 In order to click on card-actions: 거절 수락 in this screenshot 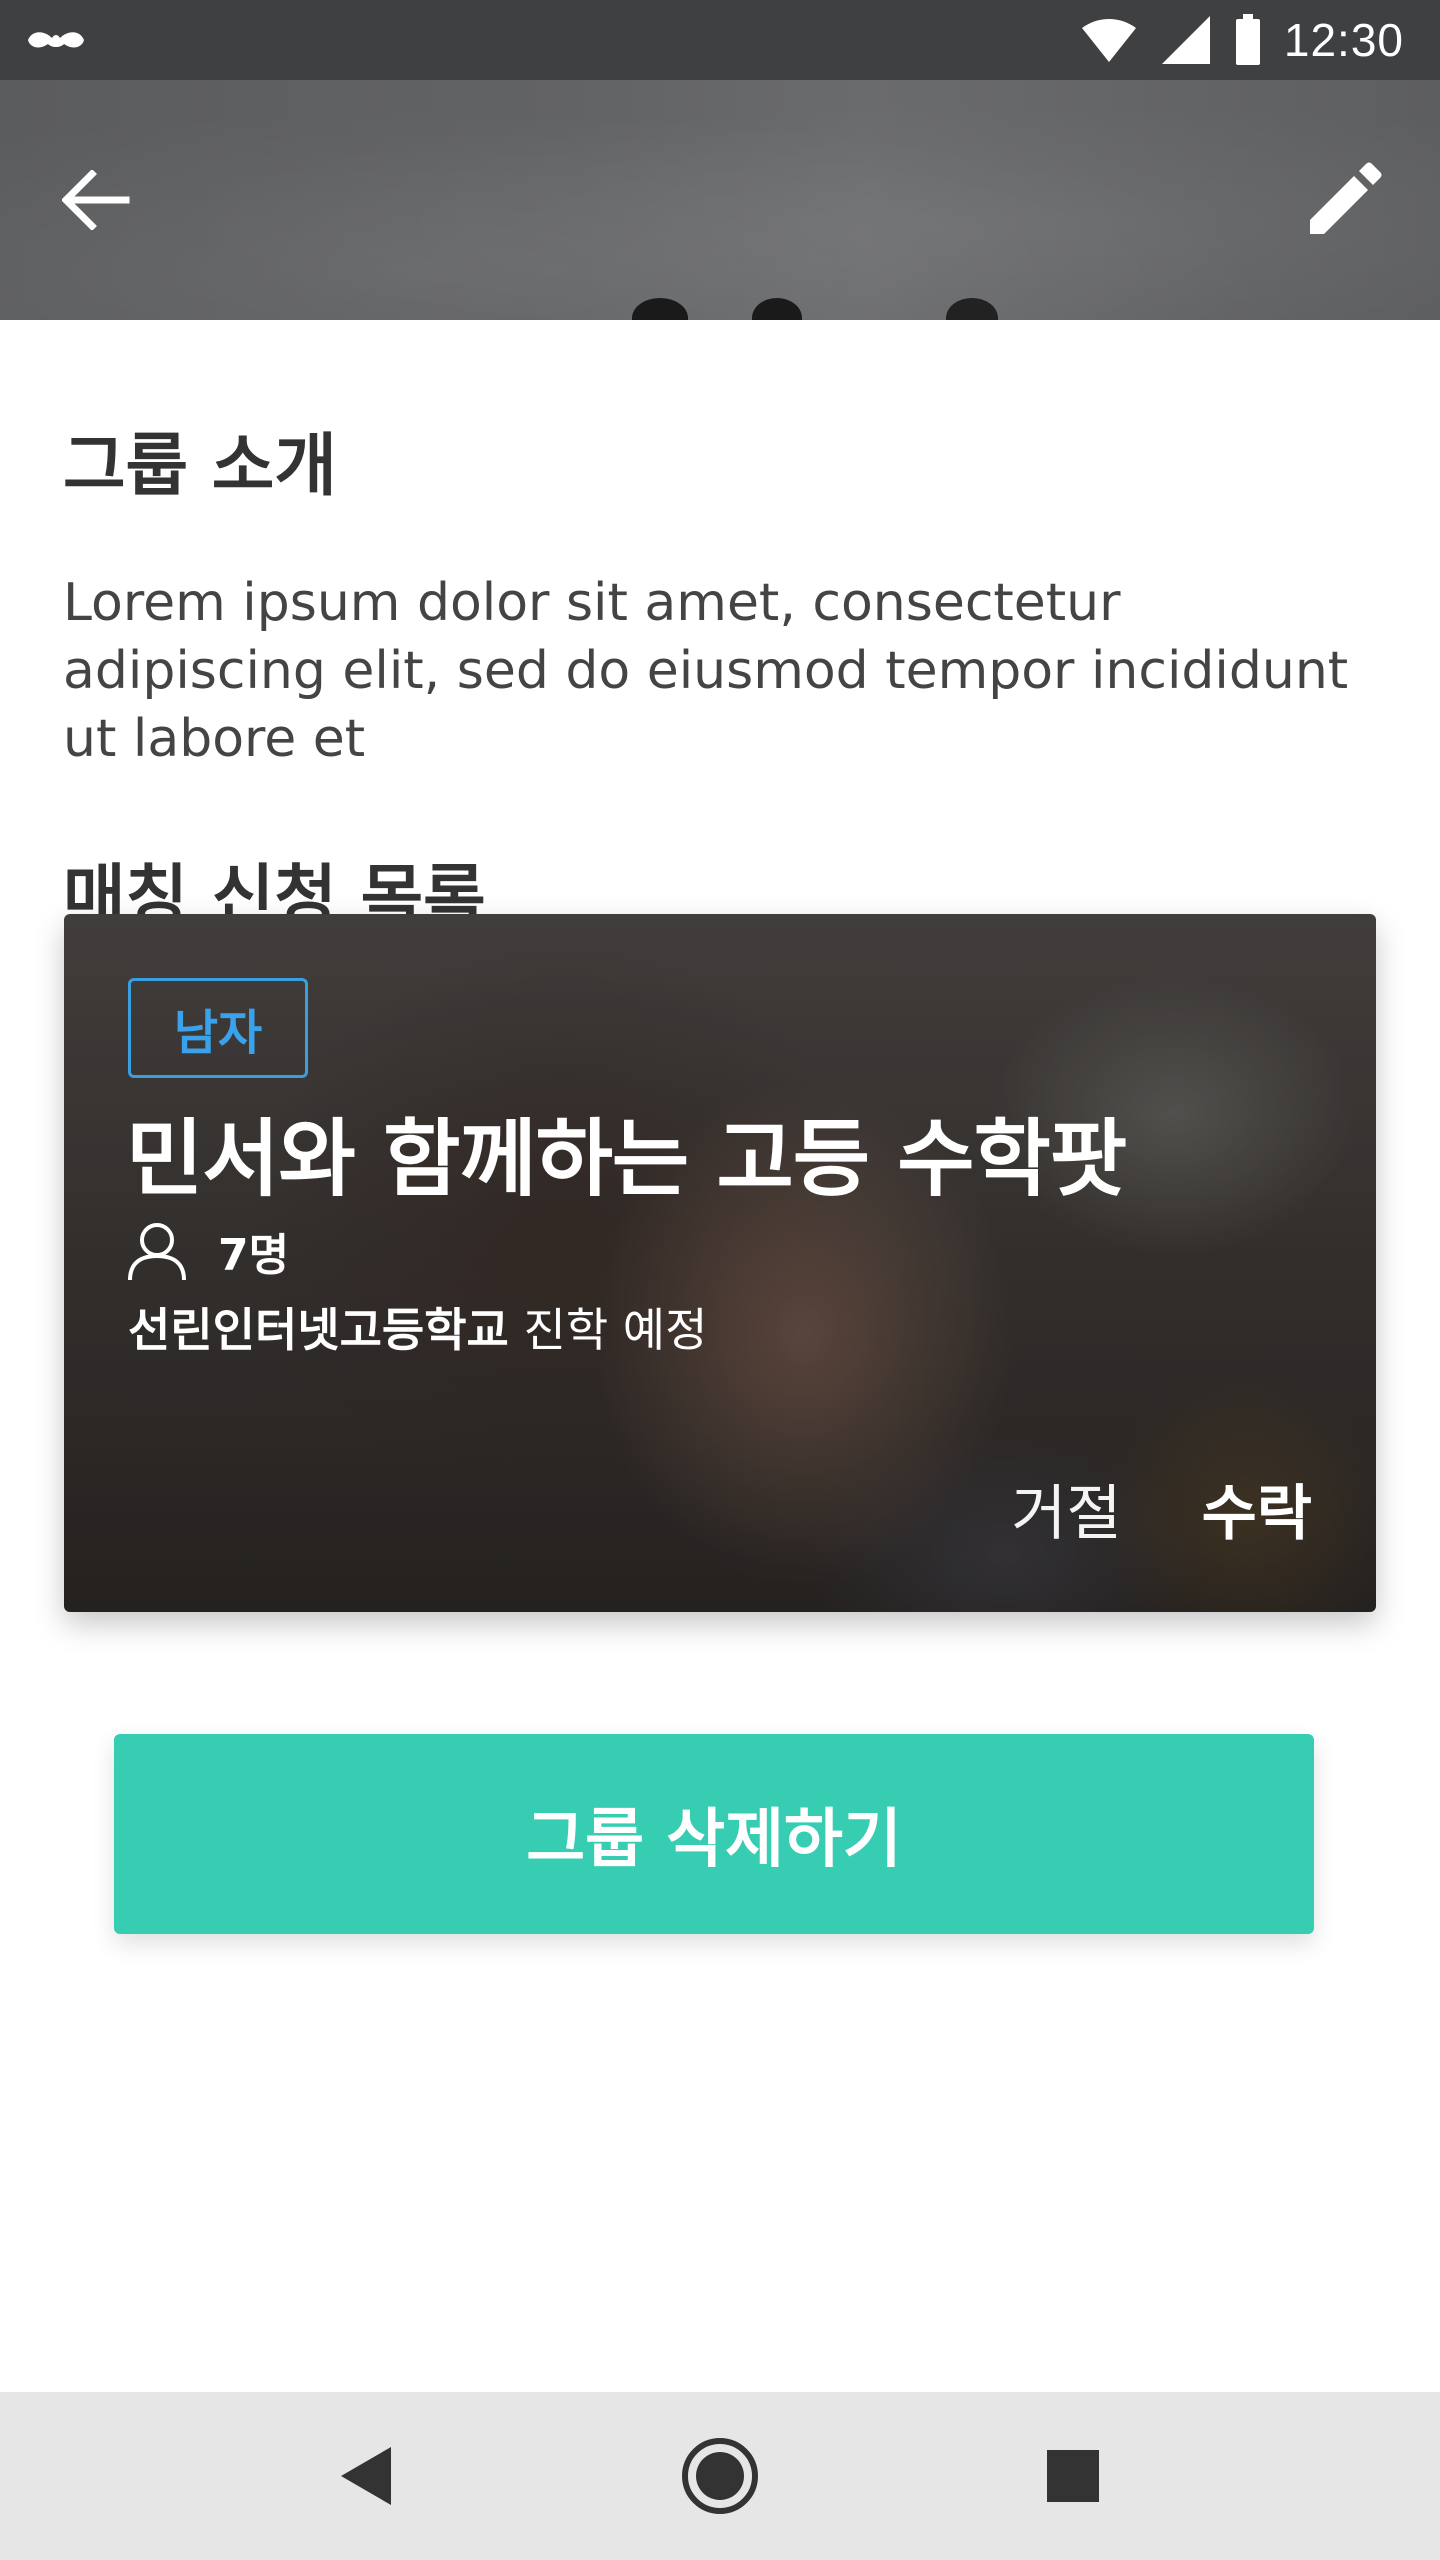, I will do `click(1161, 1508)`.